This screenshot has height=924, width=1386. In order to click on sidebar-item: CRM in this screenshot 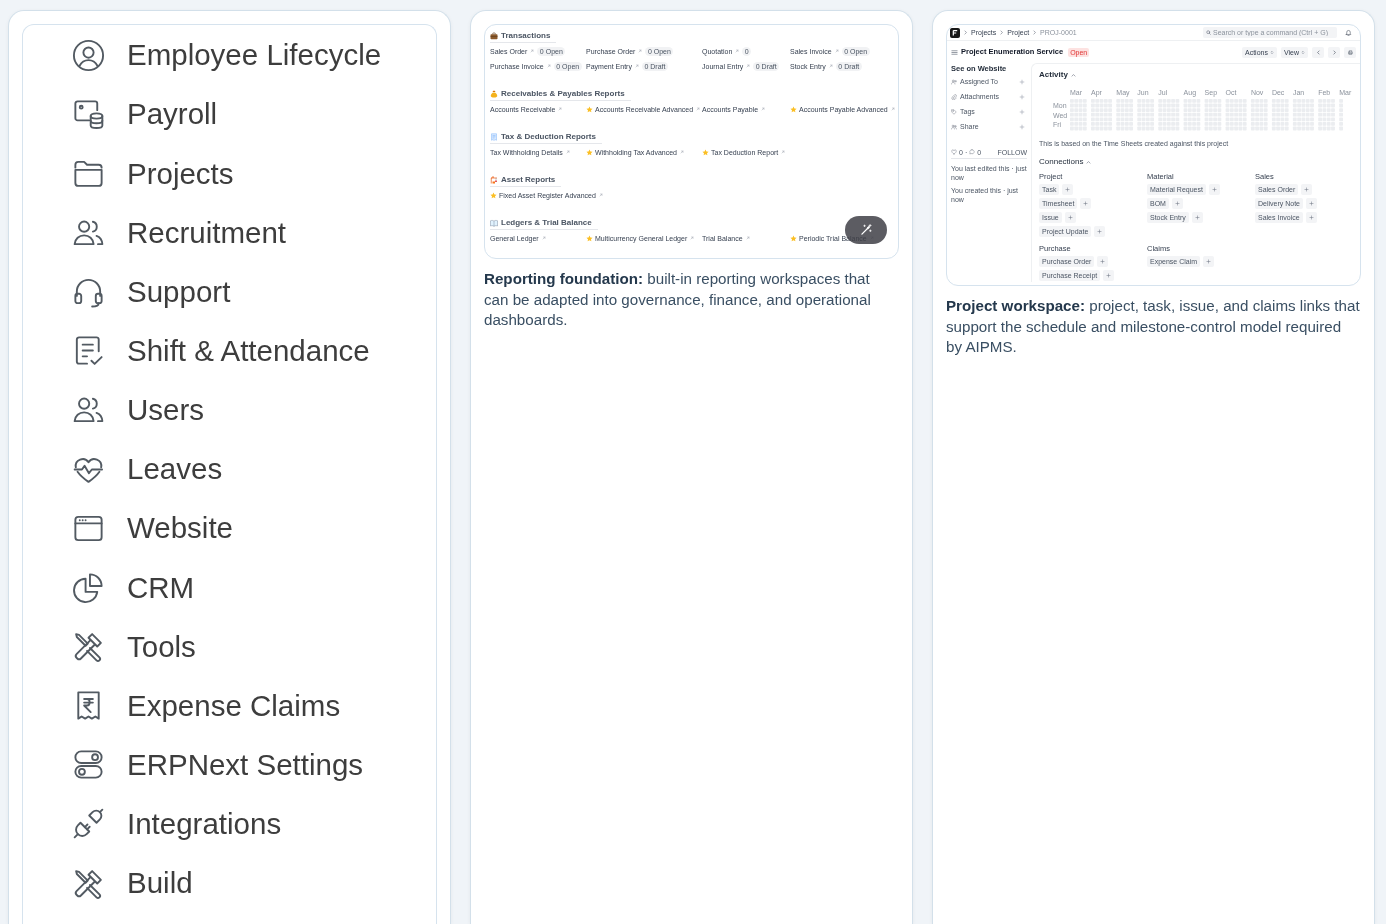, I will do `click(133, 587)`.